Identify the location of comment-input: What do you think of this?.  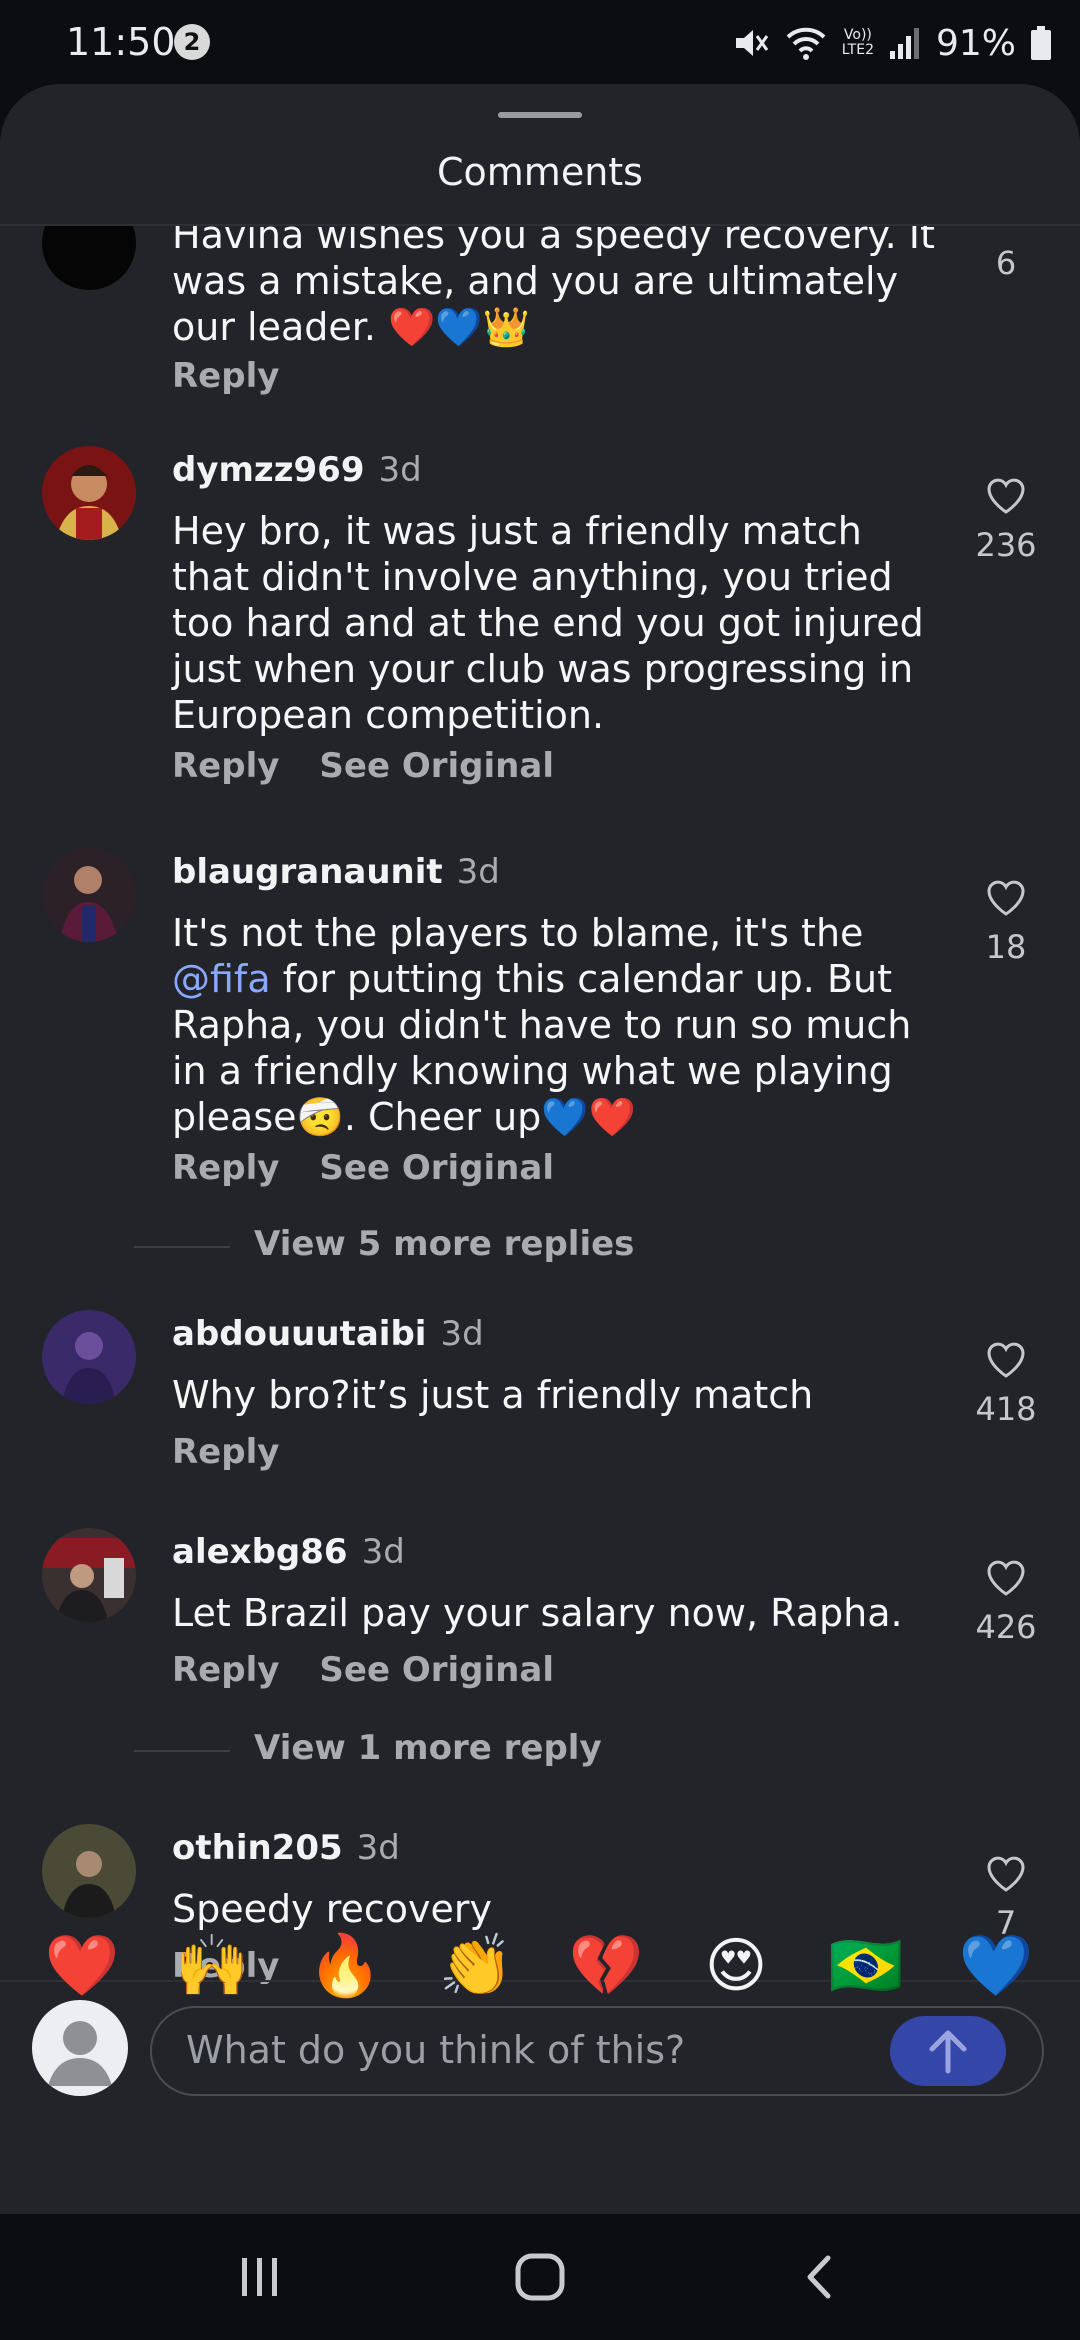
(597, 2051).